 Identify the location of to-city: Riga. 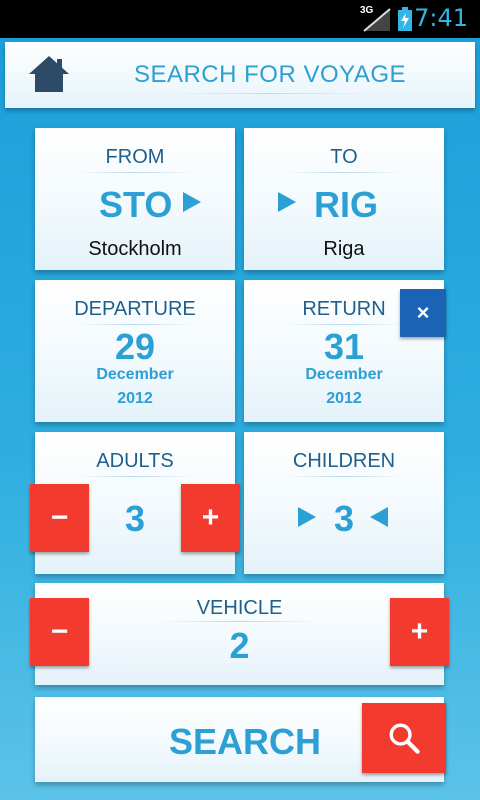
(344, 249).